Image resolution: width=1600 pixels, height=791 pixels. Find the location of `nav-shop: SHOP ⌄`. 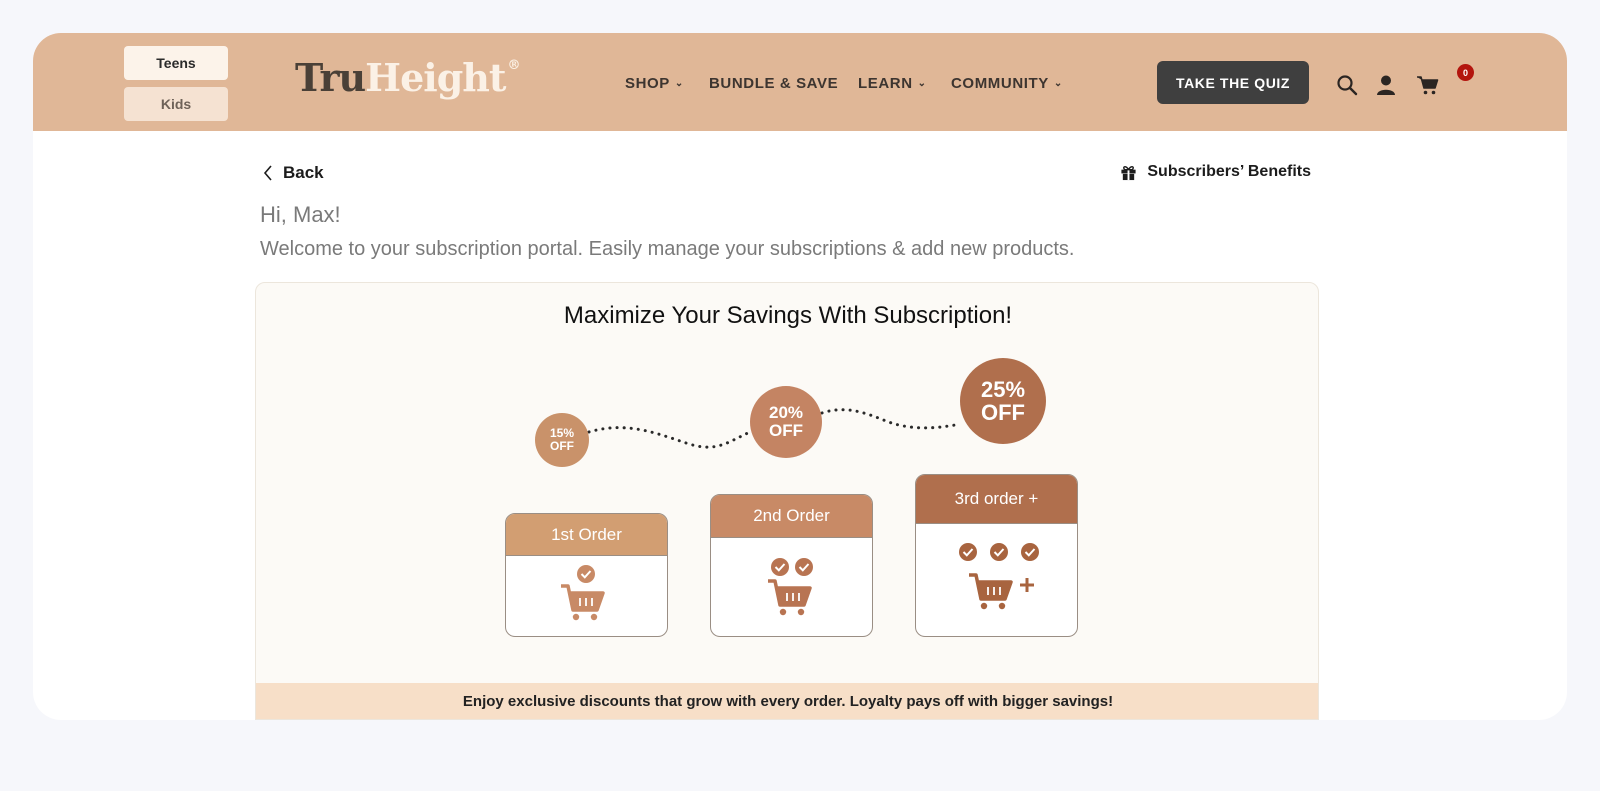

nav-shop: SHOP ⌄ is located at coordinates (654, 83).